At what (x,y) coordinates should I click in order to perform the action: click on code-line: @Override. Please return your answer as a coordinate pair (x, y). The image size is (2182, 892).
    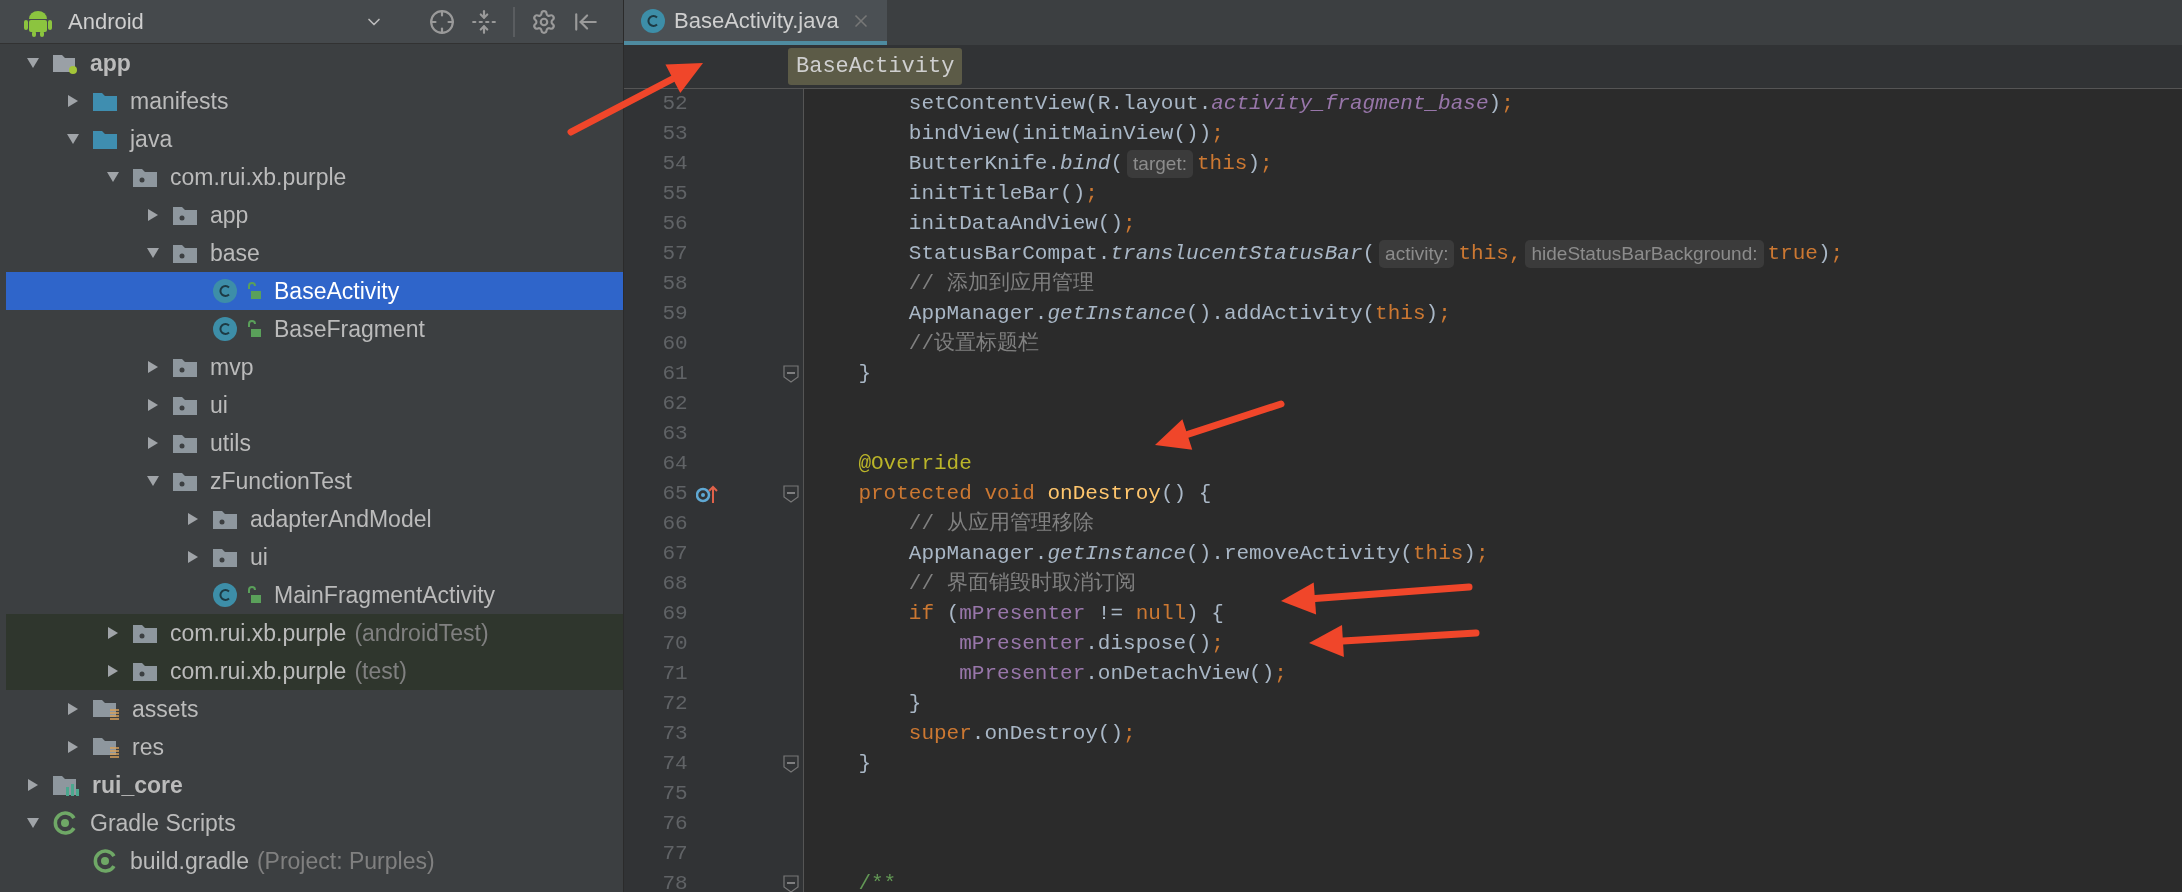
    Looking at the image, I should click on (914, 464).